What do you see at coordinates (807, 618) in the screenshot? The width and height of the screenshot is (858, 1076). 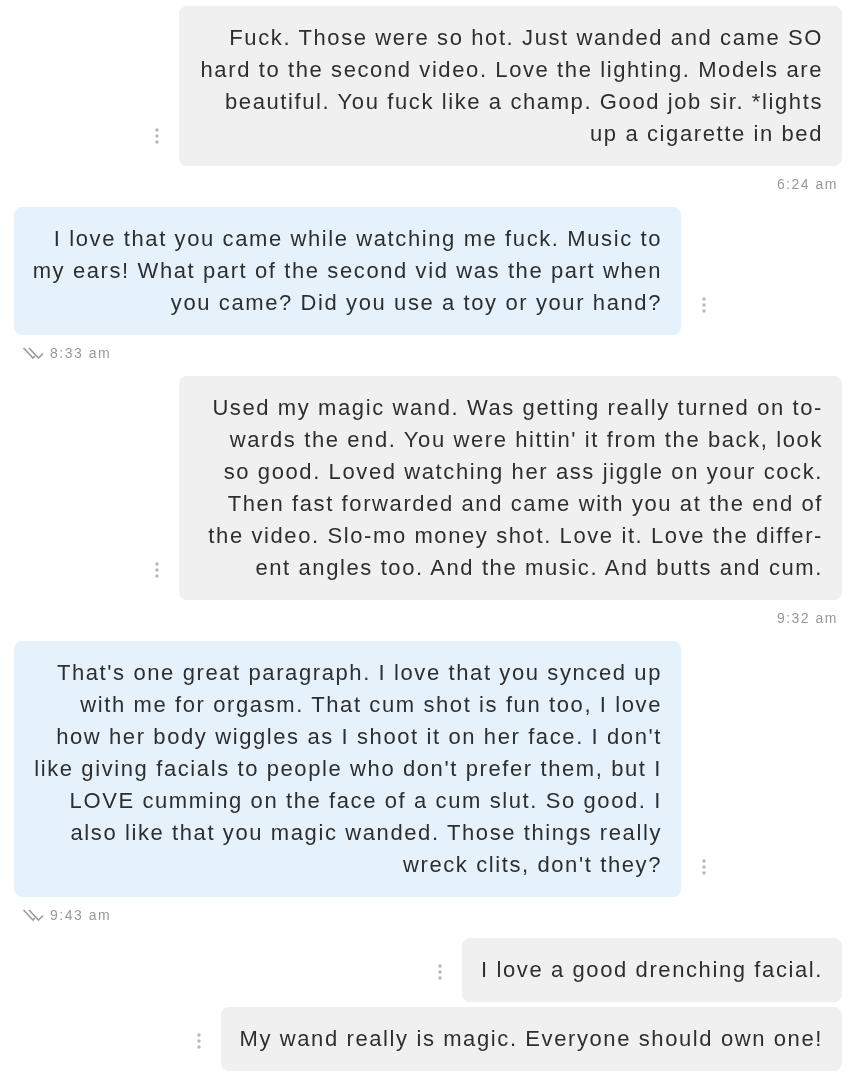 I see `message-time: 9:32 am` at bounding box center [807, 618].